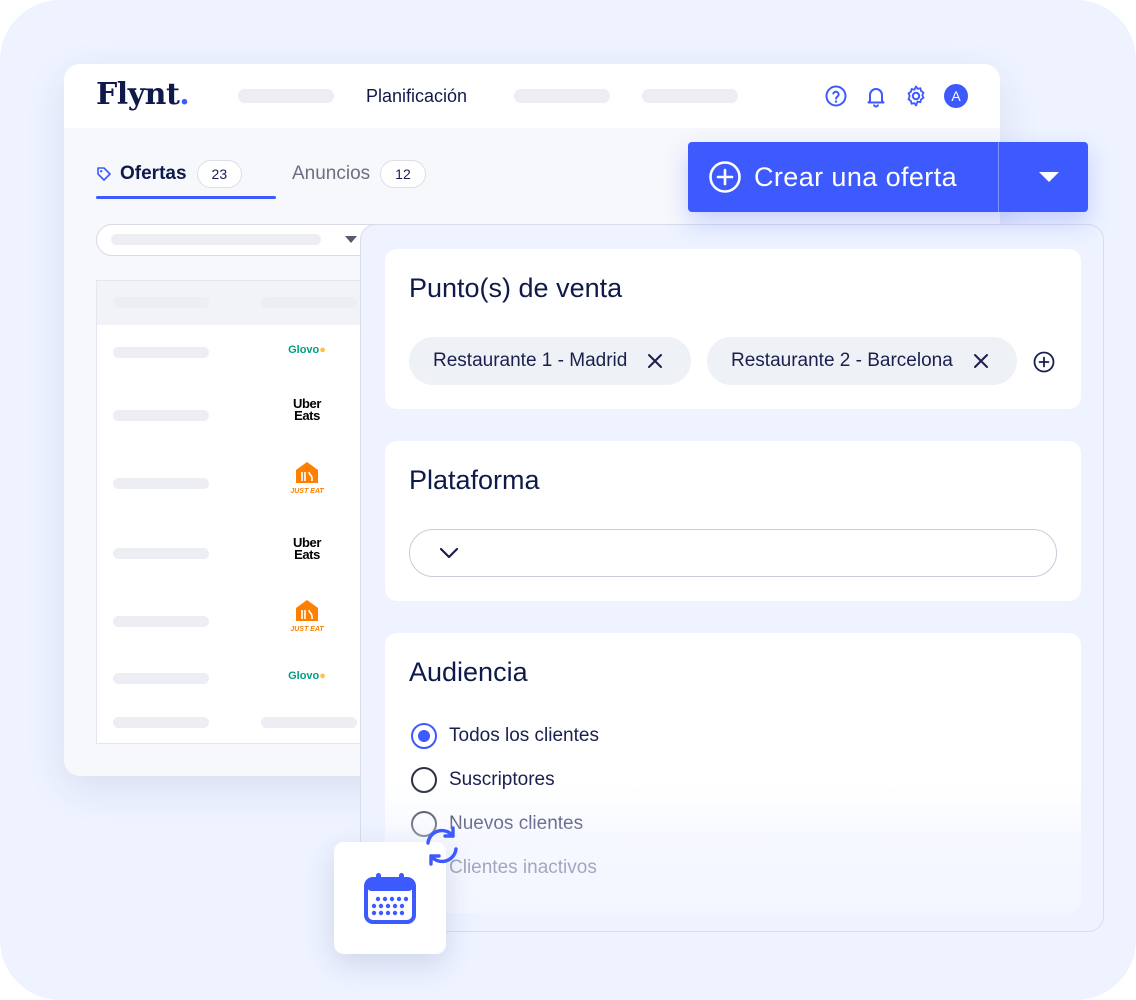 This screenshot has height=1000, width=1136. I want to click on filter-placeholder, so click(216, 239).